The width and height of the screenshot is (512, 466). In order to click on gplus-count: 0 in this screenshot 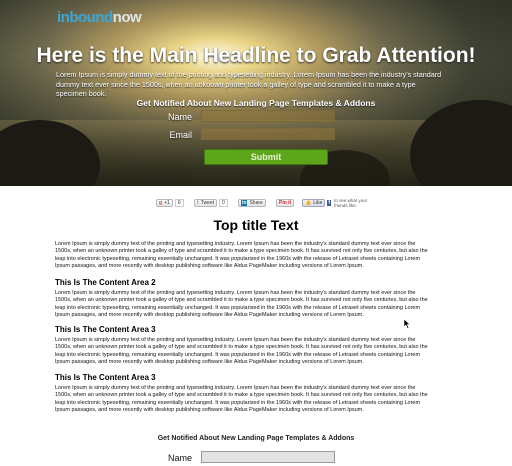, I will do `click(179, 202)`.